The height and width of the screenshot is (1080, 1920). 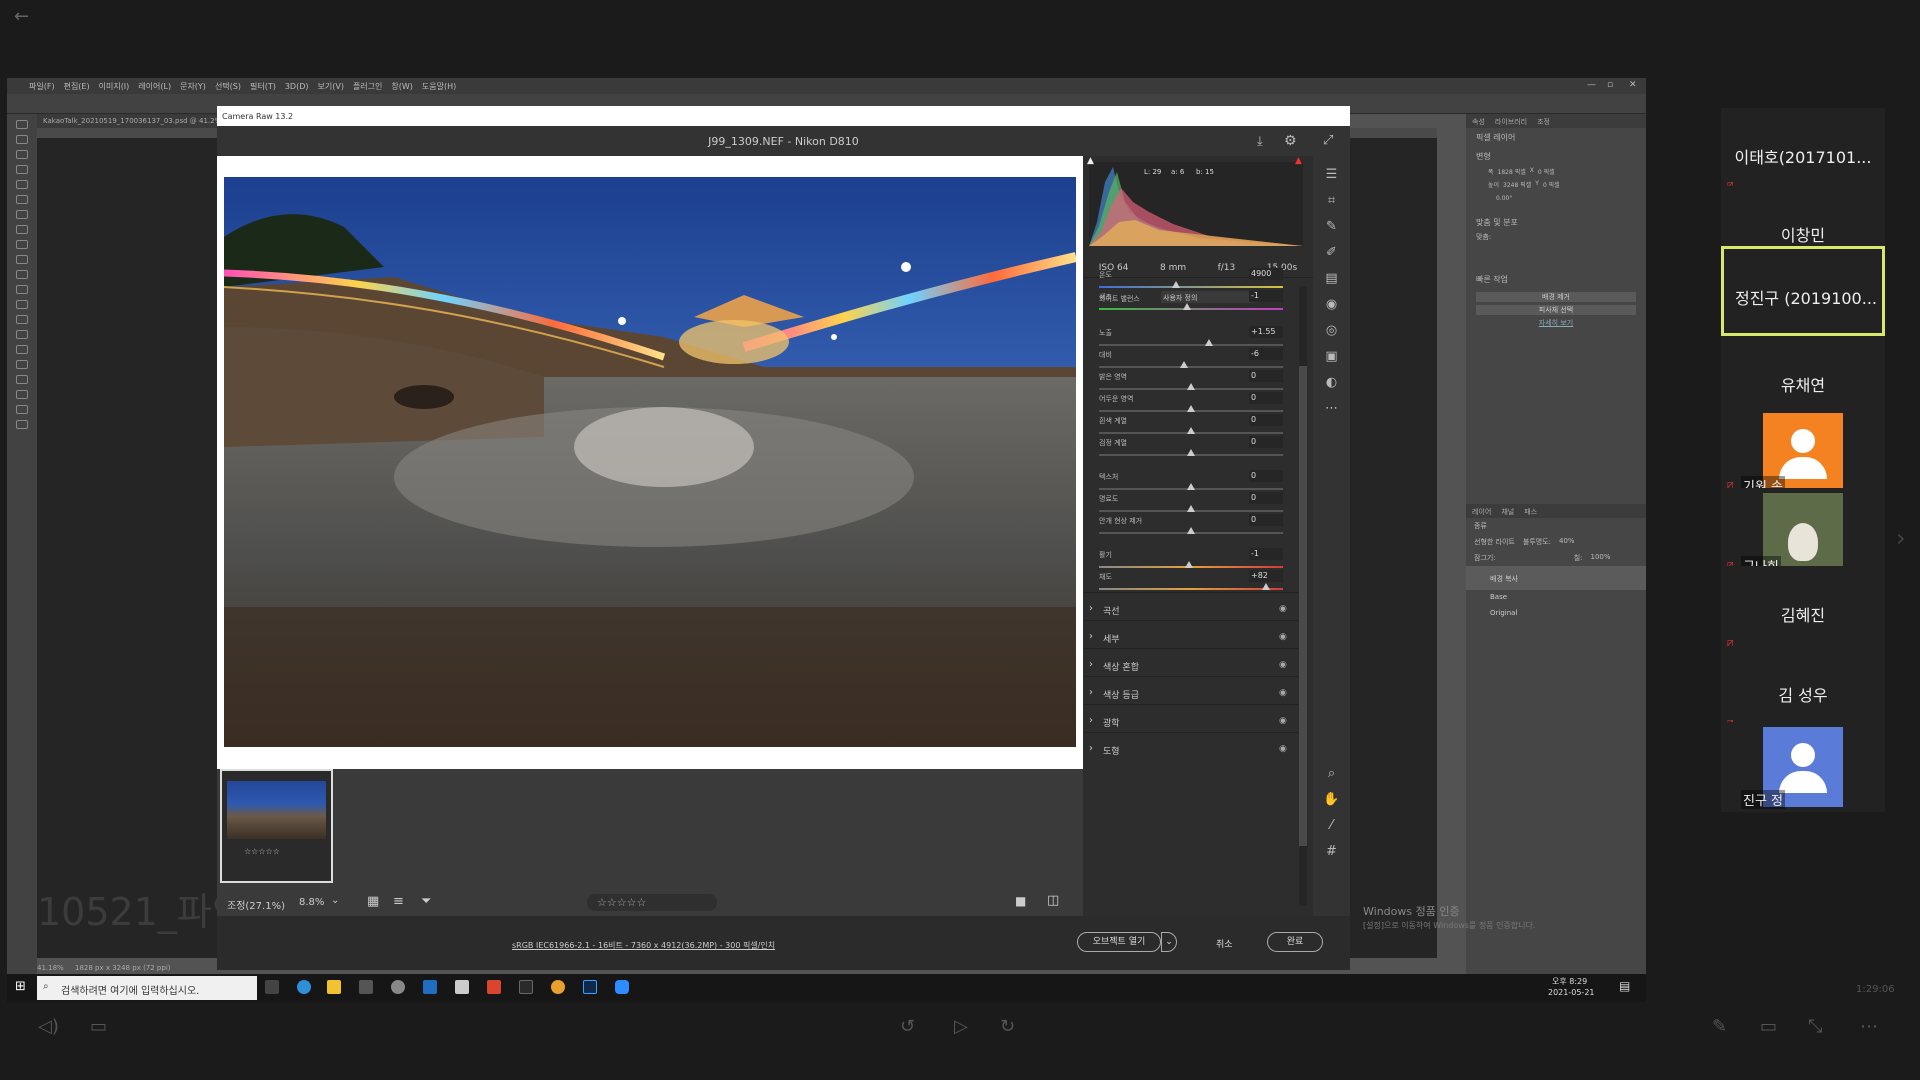 What do you see at coordinates (961, 1026) in the screenshot?
I see `play-icon: ▷` at bounding box center [961, 1026].